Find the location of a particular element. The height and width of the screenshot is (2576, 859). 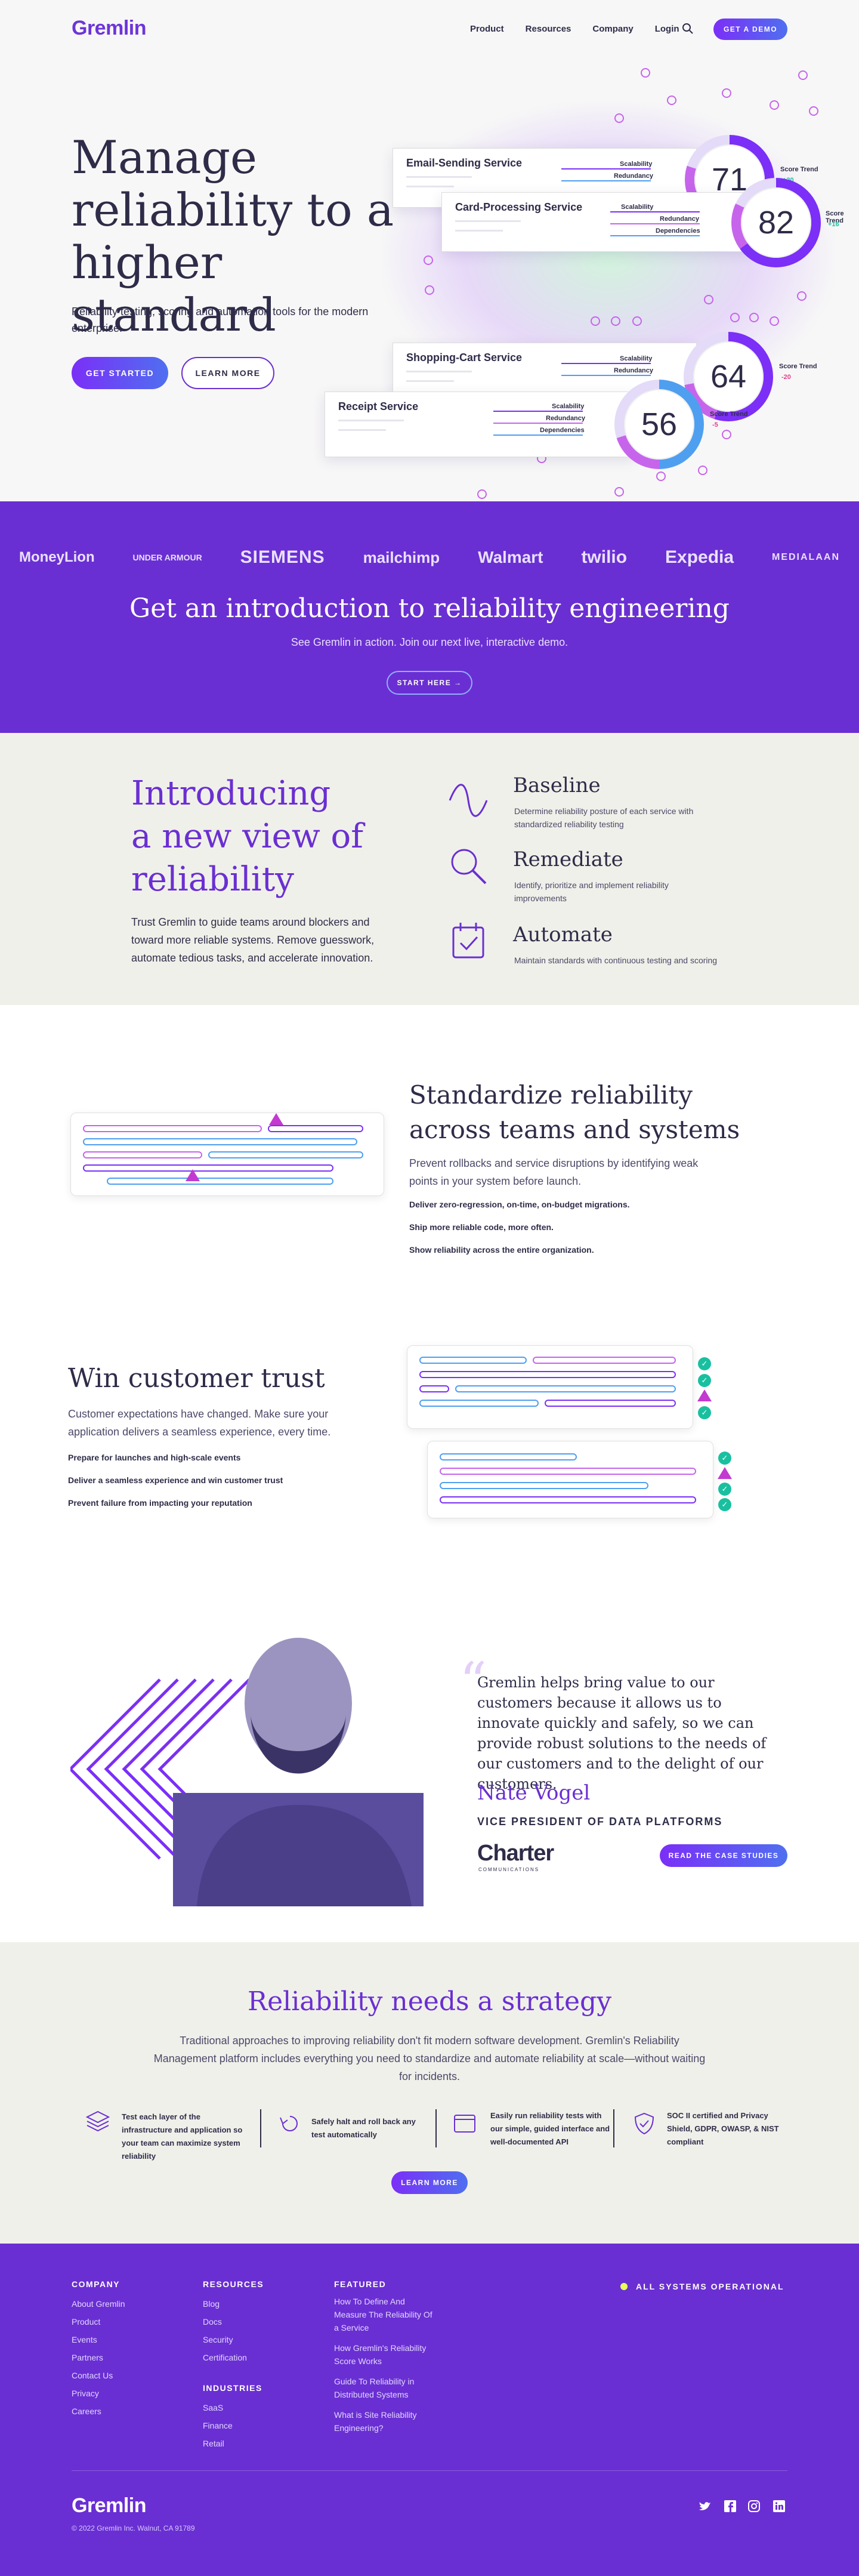

footer-link: Certification is located at coordinates (233, 2358).